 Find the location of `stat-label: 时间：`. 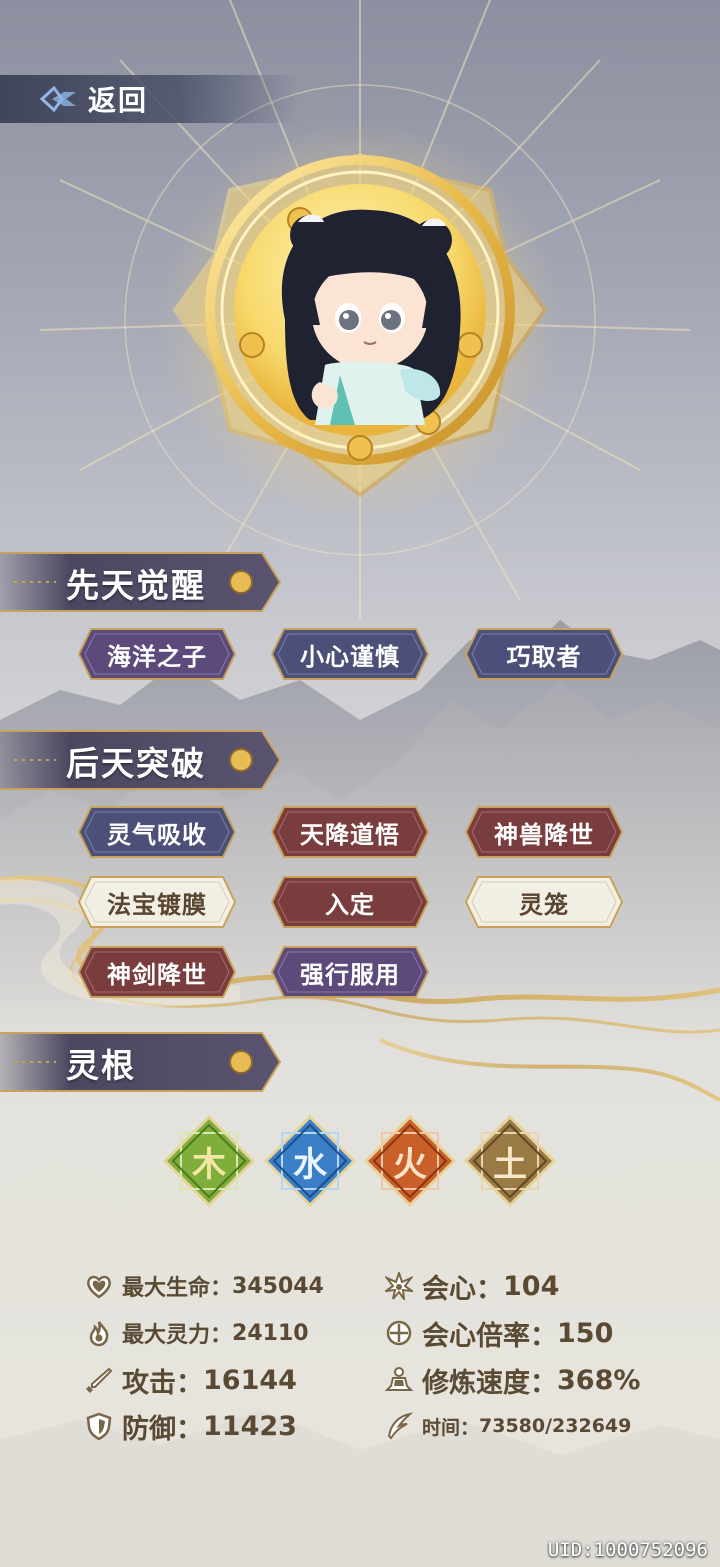

stat-label: 时间： is located at coordinates (451, 1427).